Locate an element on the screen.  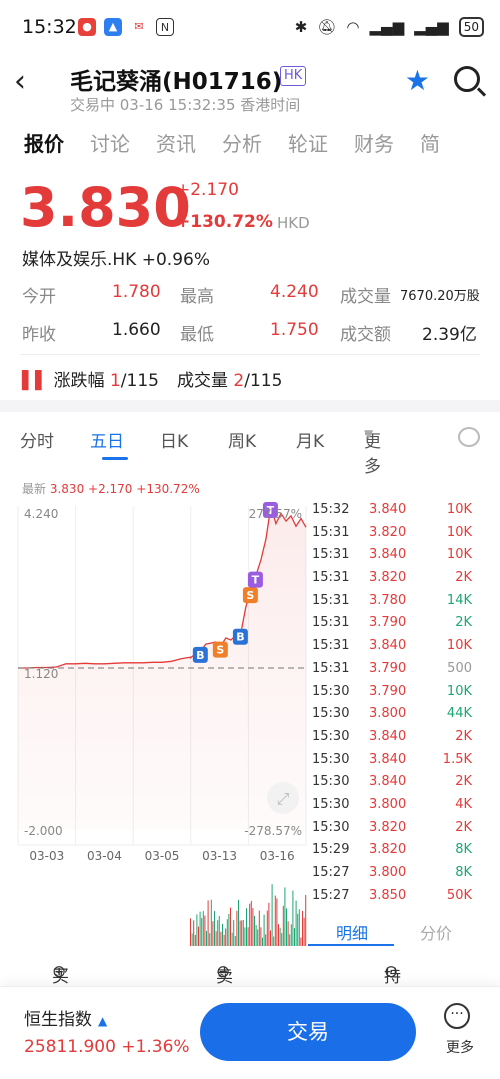
sector-performance: 媒体及娱乐.HK +0.96% is located at coordinates (116, 257).